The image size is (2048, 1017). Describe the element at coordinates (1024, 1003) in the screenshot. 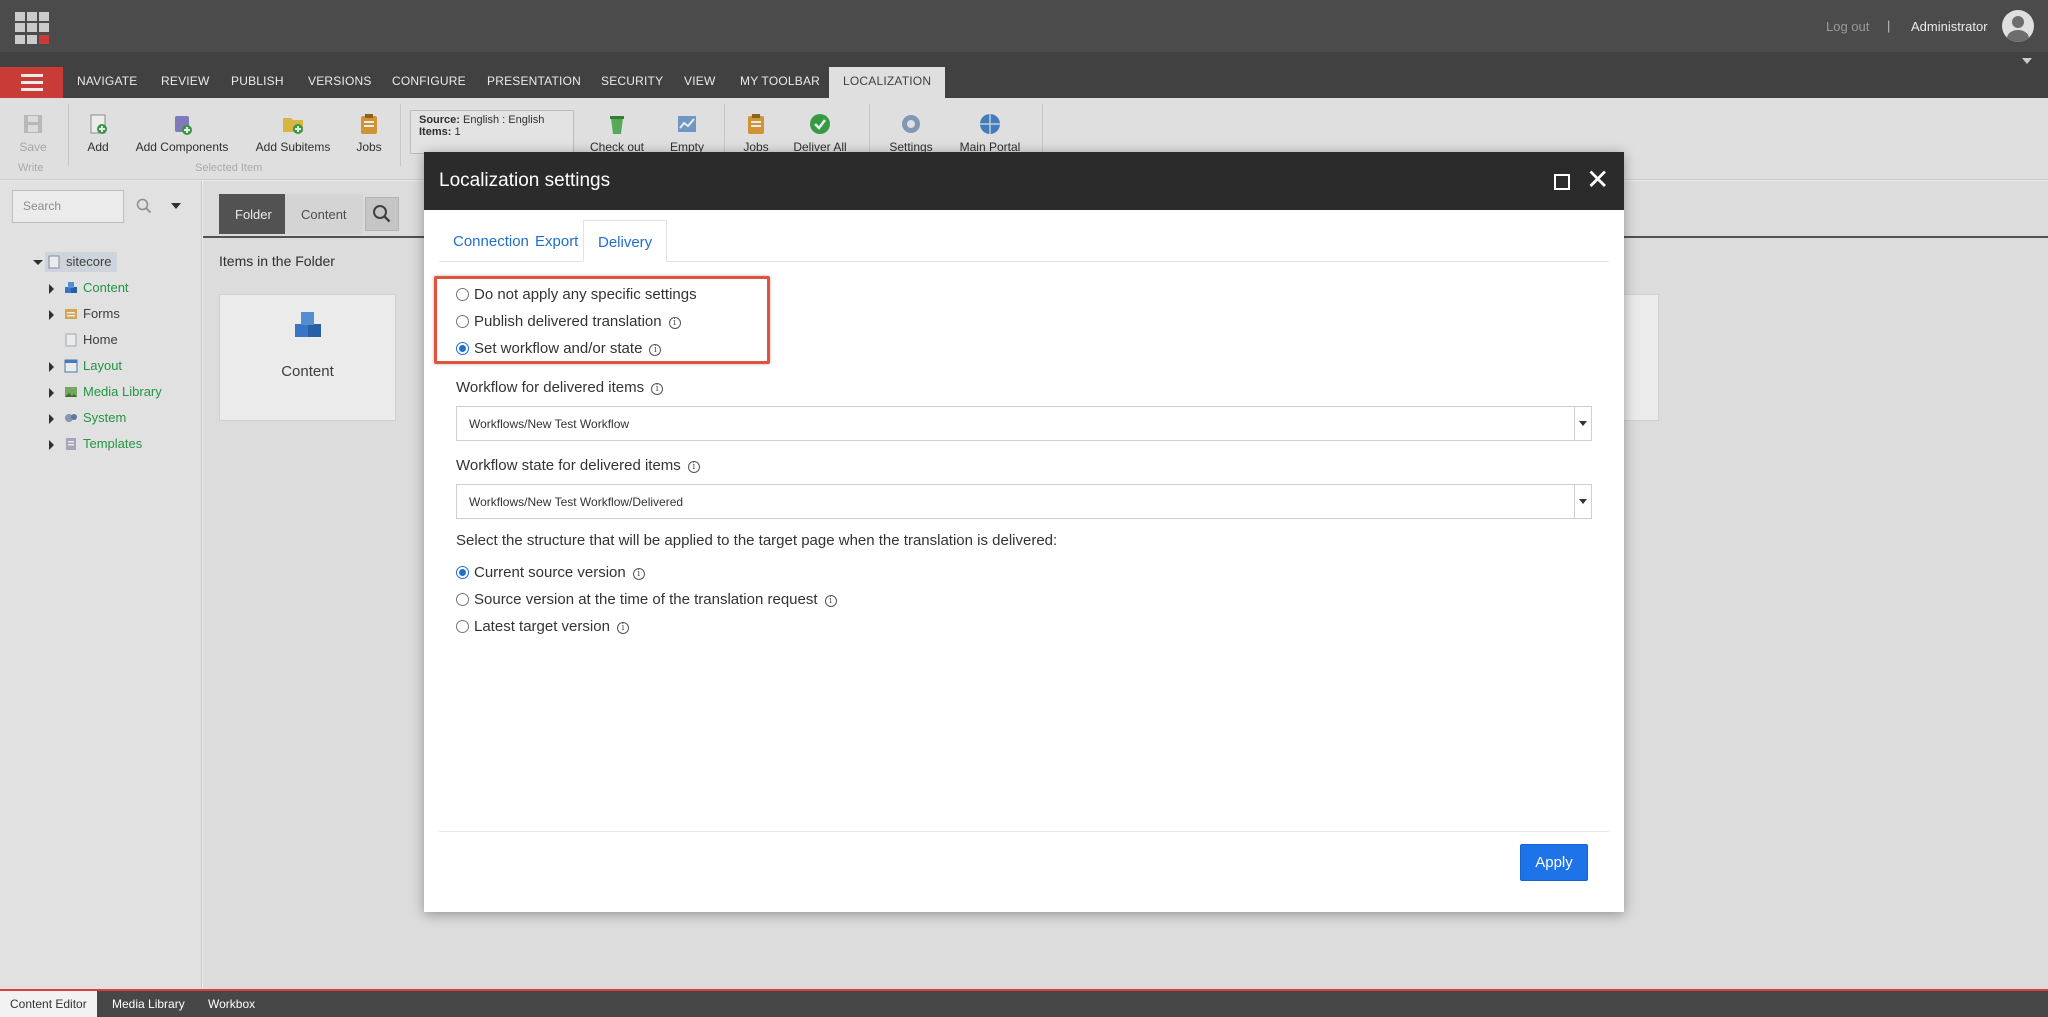

I see `bottom-tabs: Content Editor Media Library Workbox` at that location.